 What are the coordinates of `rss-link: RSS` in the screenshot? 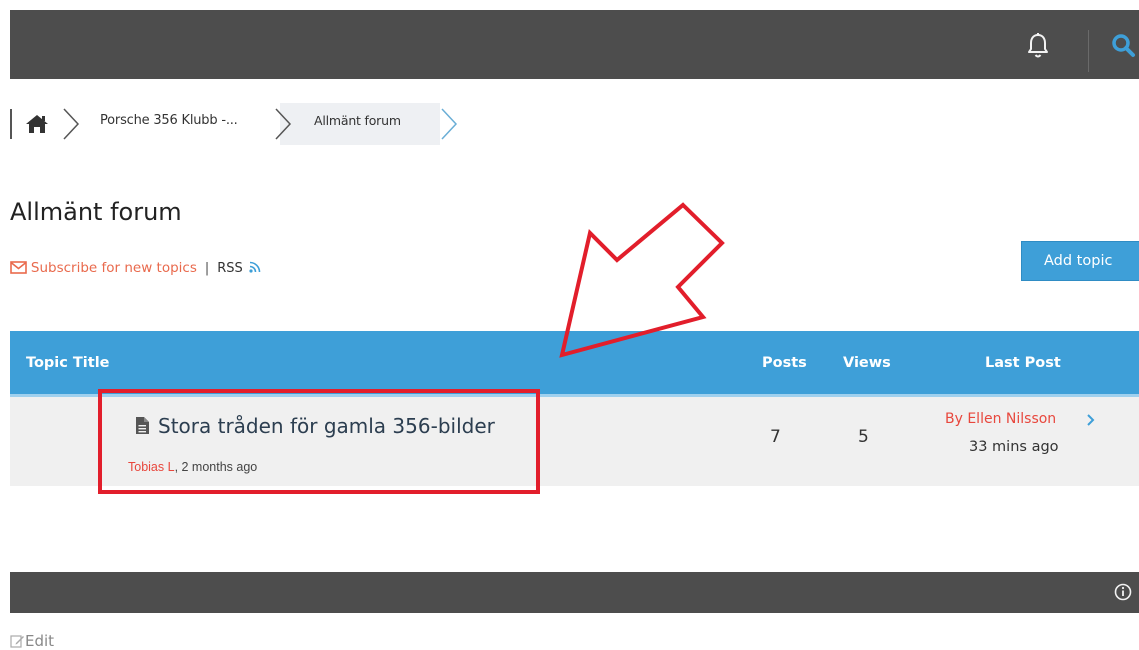 It's located at (230, 268).